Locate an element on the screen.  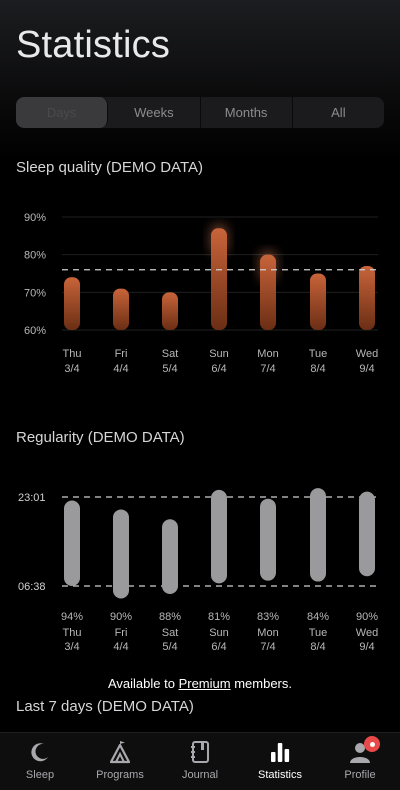
regularity-percent-label: 83% is located at coordinates (268, 617).